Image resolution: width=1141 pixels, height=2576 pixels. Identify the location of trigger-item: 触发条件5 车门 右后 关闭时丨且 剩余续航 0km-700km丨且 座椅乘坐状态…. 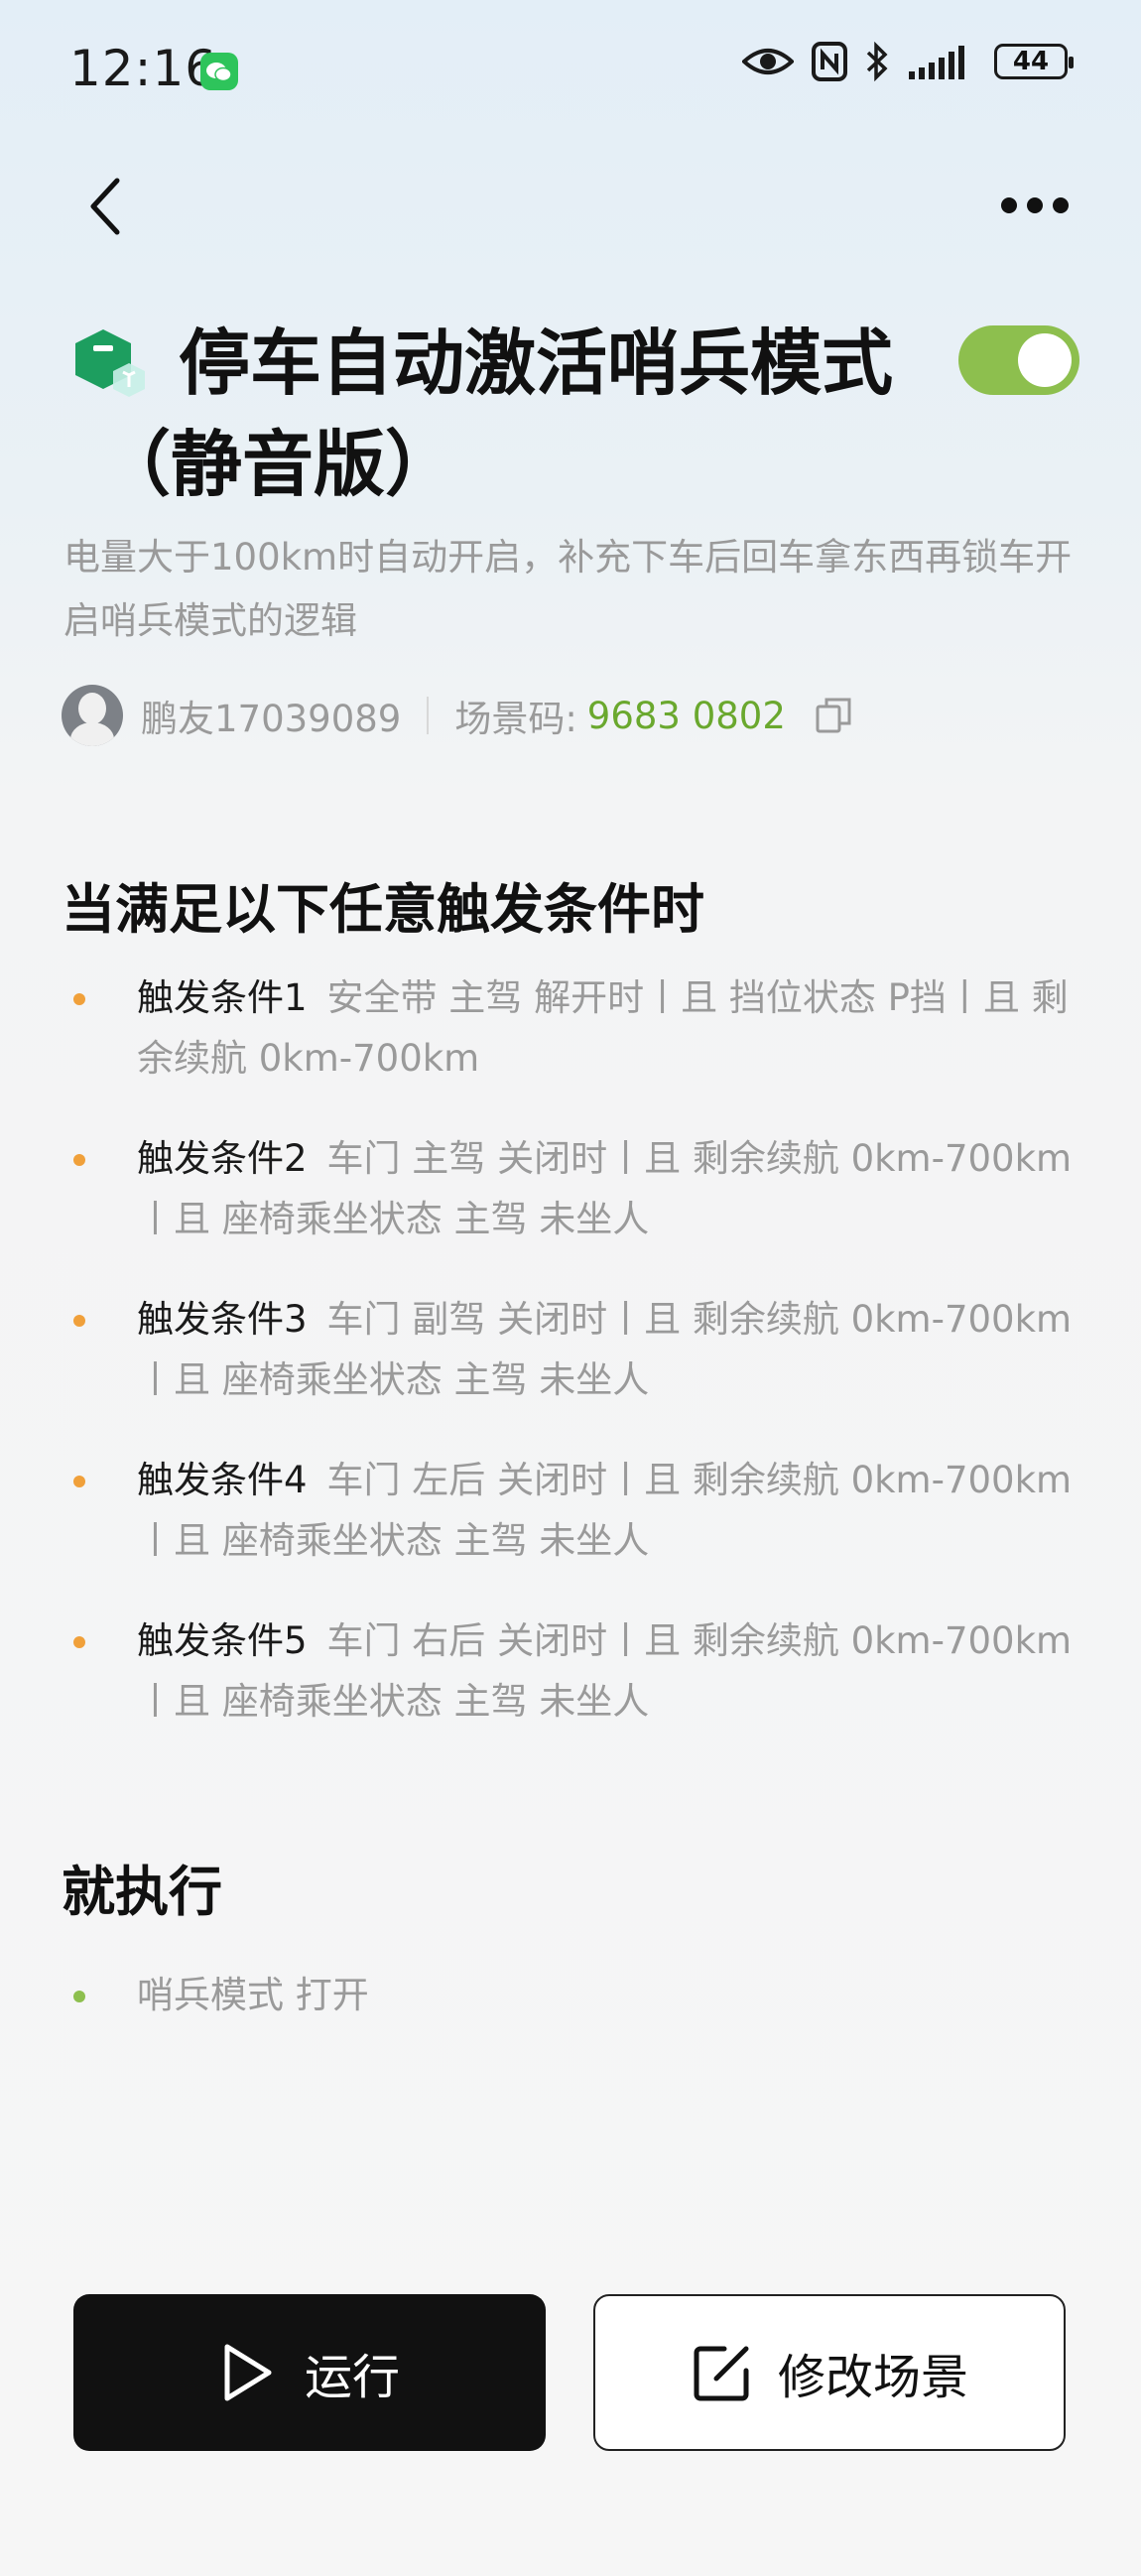
(572, 1671).